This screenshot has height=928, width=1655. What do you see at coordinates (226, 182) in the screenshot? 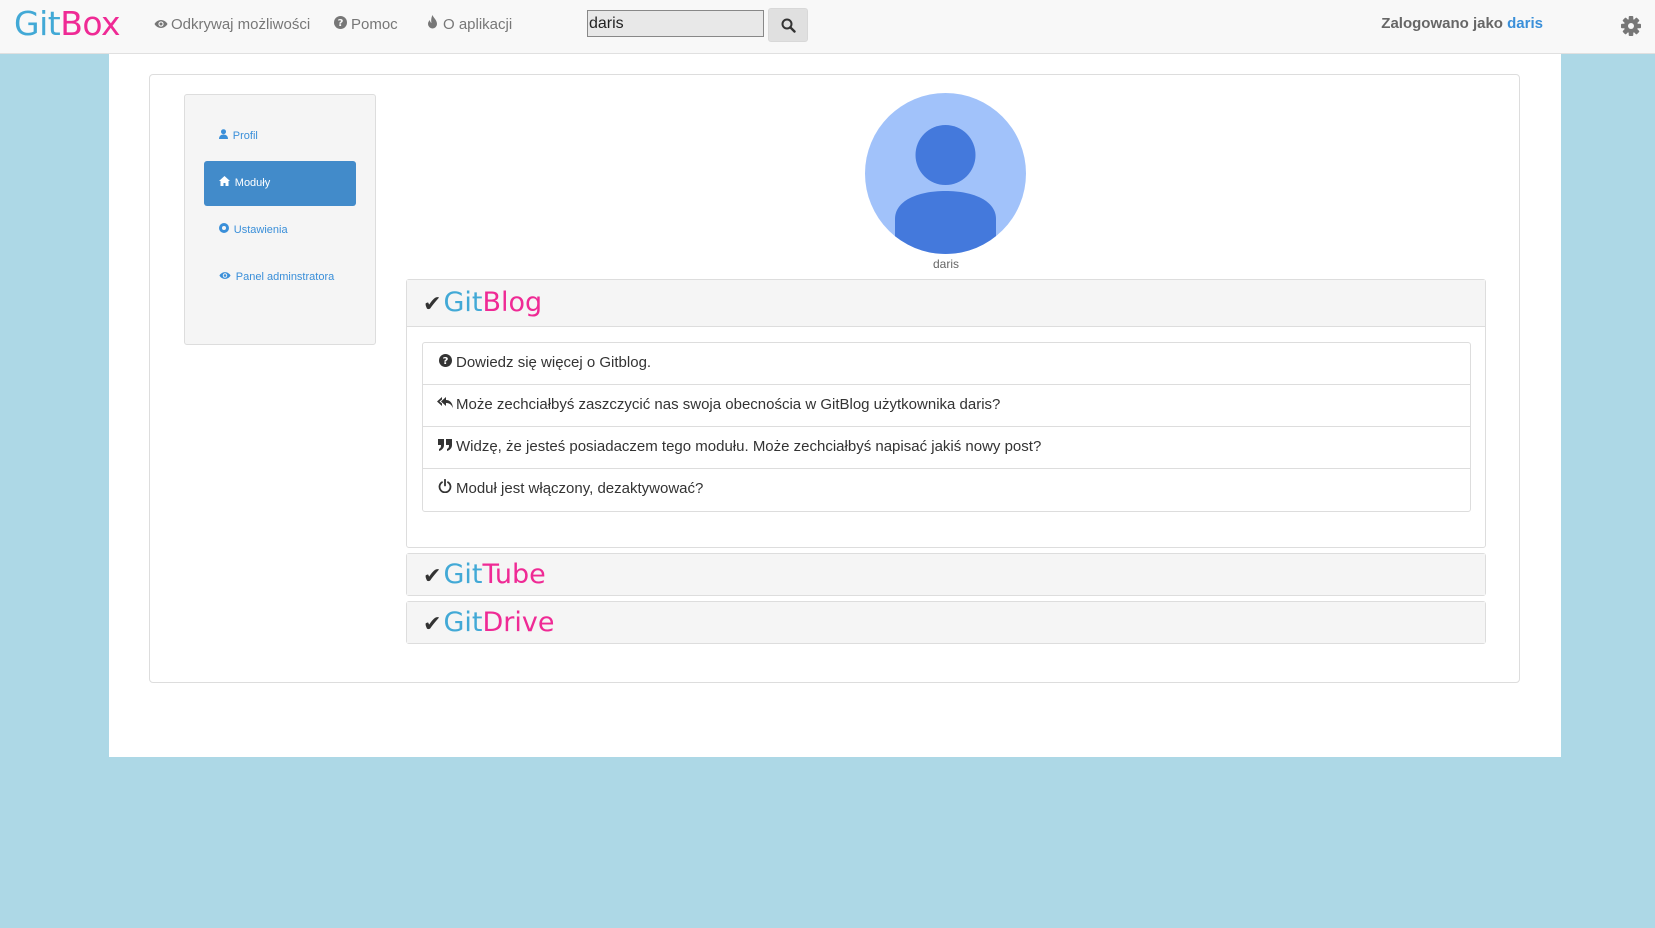
I see `home-icon` at bounding box center [226, 182].